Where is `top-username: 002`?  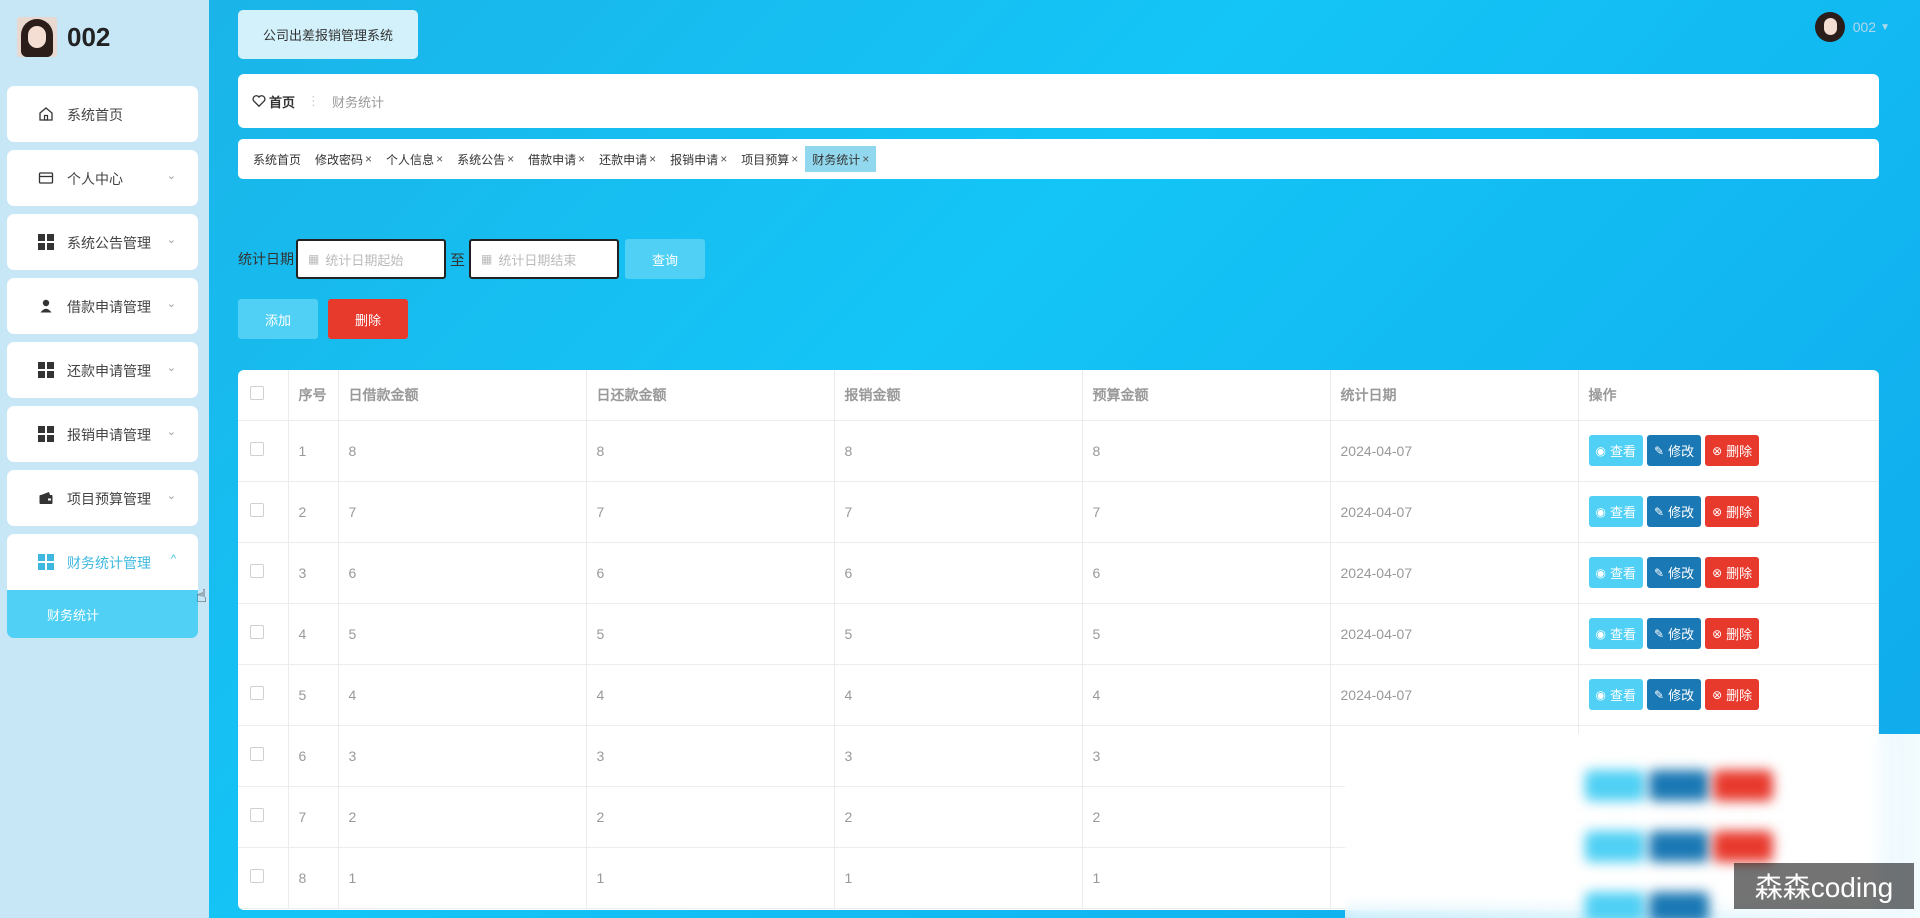
top-username: 002 is located at coordinates (1864, 27).